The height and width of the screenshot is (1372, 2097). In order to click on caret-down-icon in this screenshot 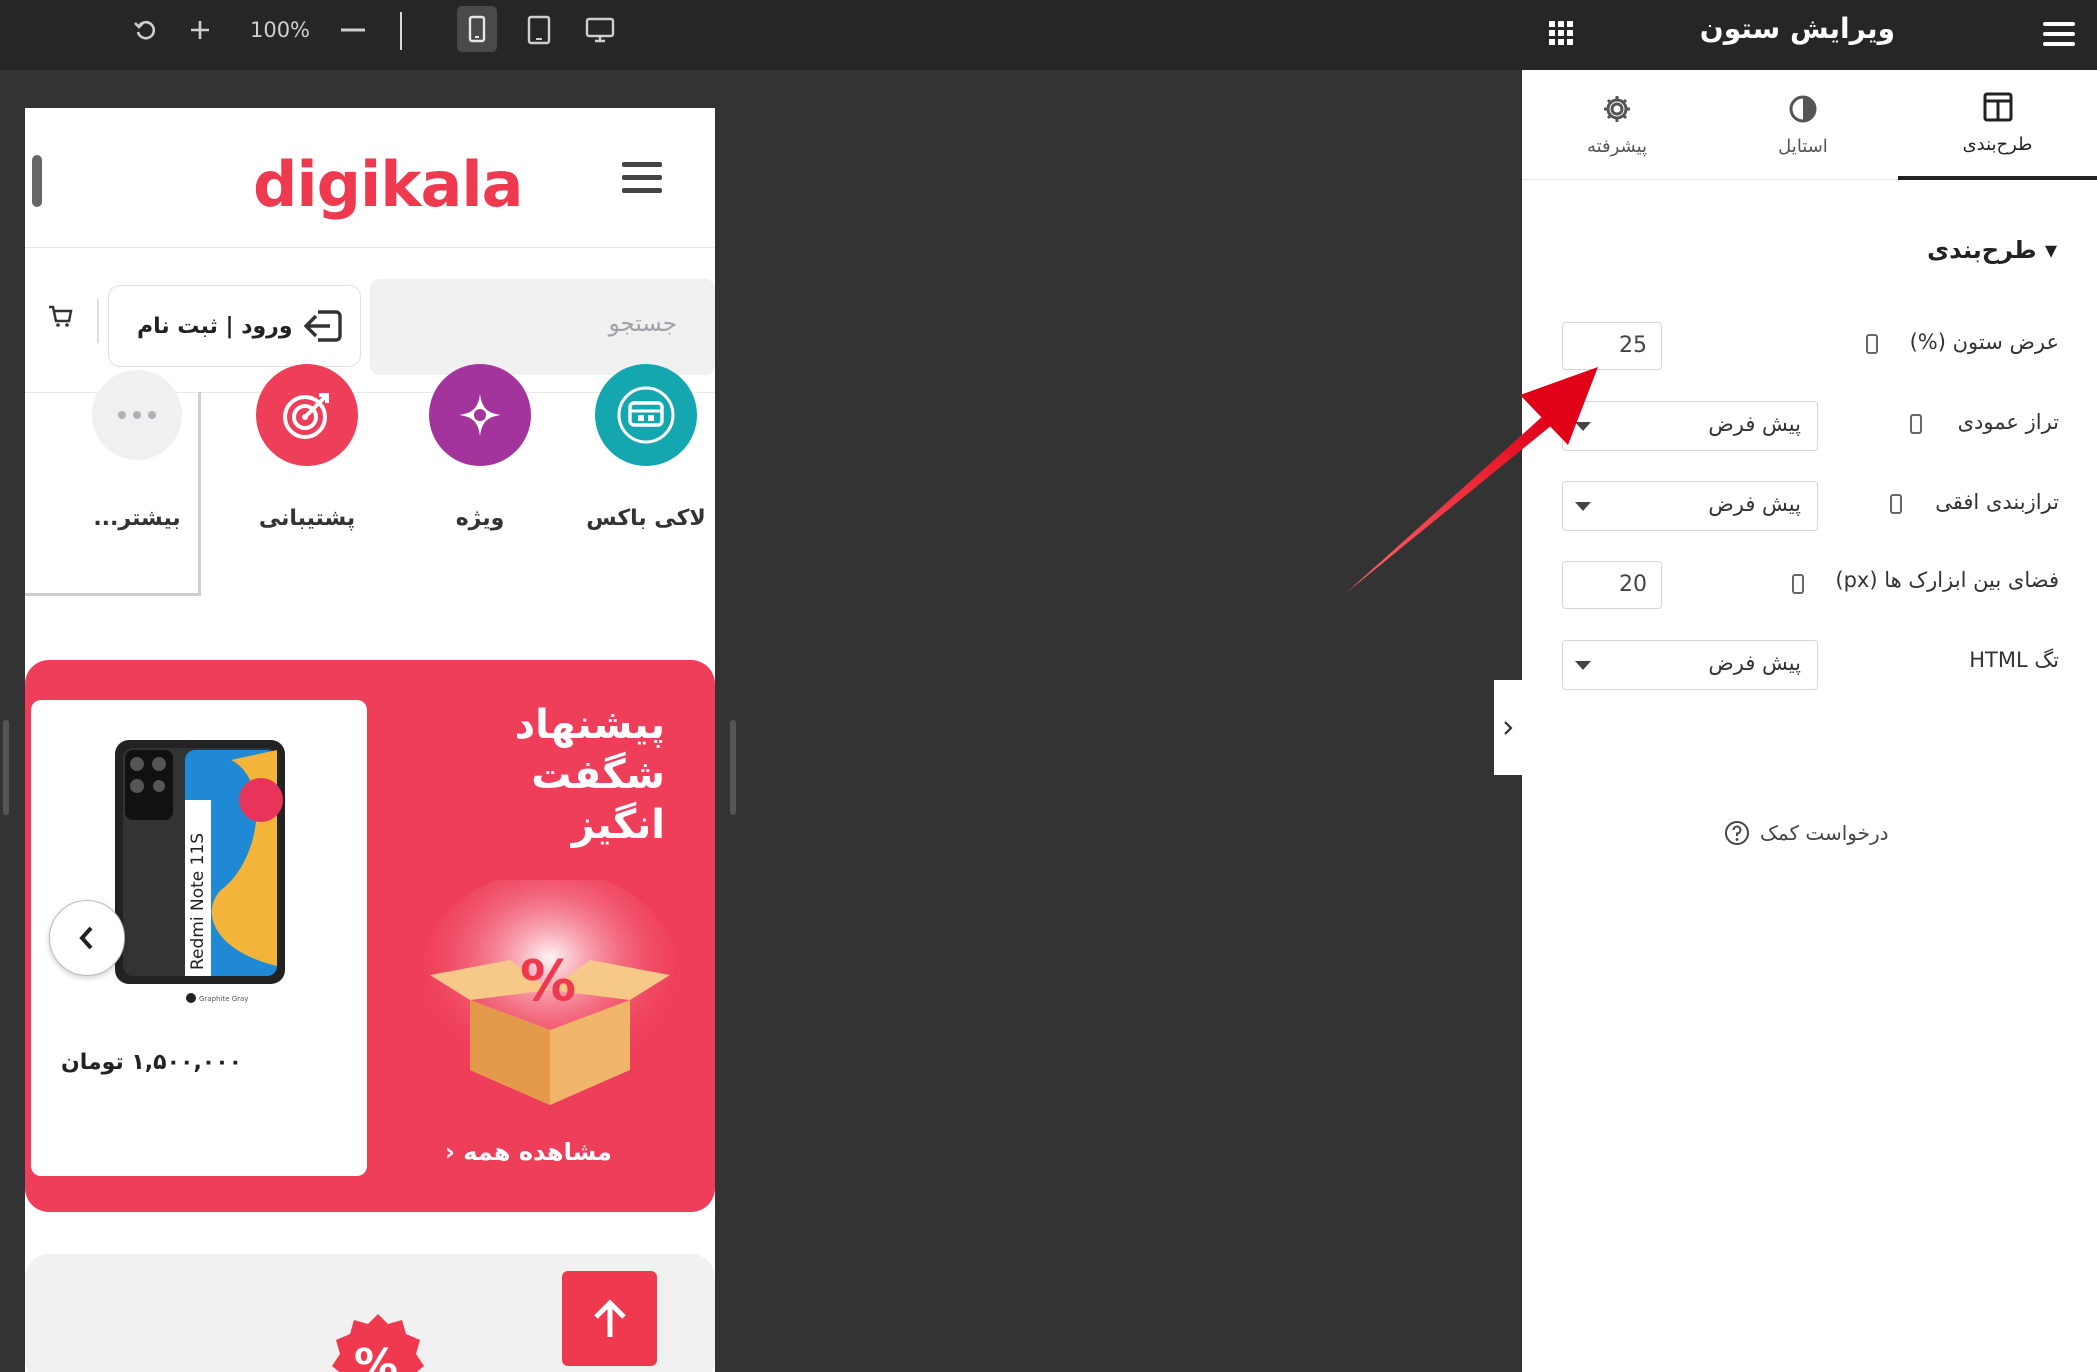, I will do `click(1583, 665)`.